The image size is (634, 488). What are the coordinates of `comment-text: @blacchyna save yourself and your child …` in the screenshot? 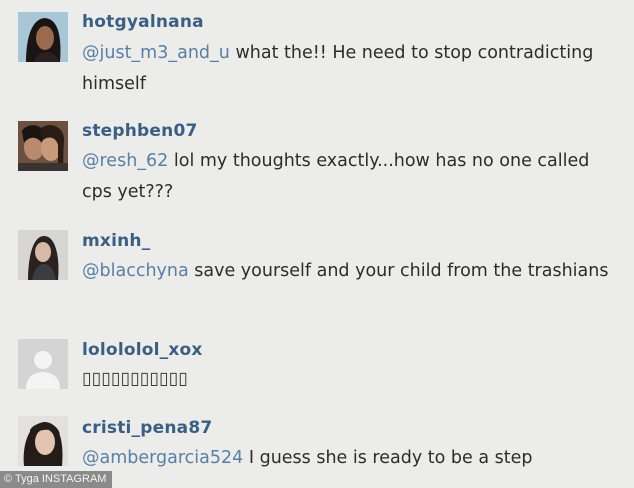 It's located at (352, 271).